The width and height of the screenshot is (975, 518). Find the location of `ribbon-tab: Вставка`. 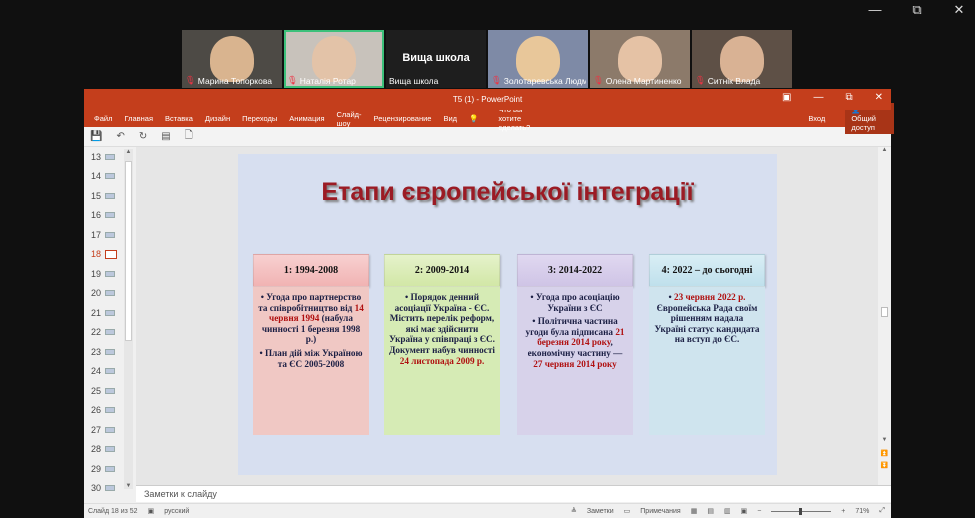

ribbon-tab: Вставка is located at coordinates (179, 118).